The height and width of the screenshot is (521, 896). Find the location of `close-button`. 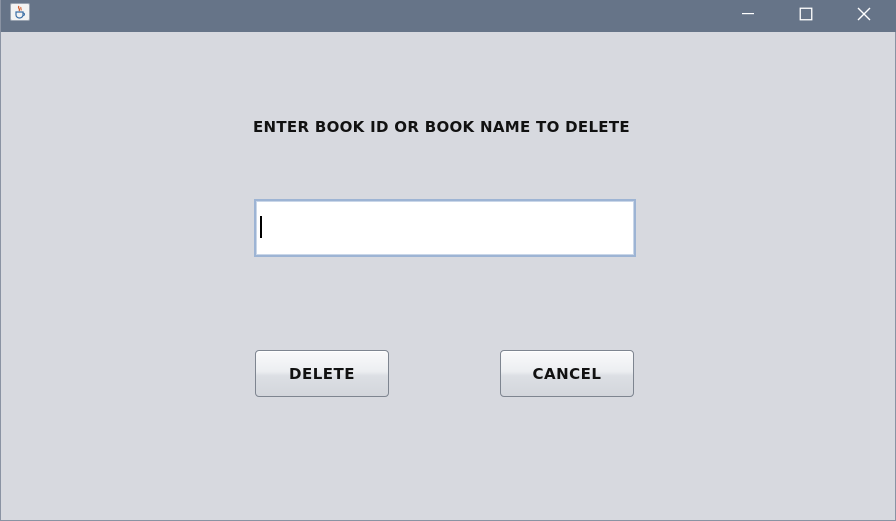

close-button is located at coordinates (864, 14).